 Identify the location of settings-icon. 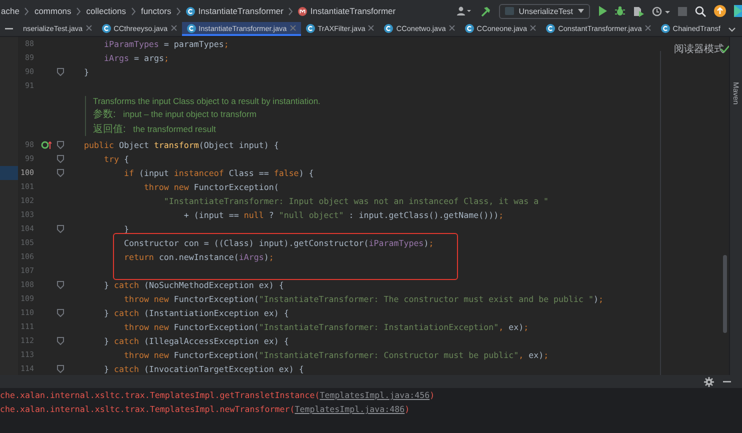
(709, 381).